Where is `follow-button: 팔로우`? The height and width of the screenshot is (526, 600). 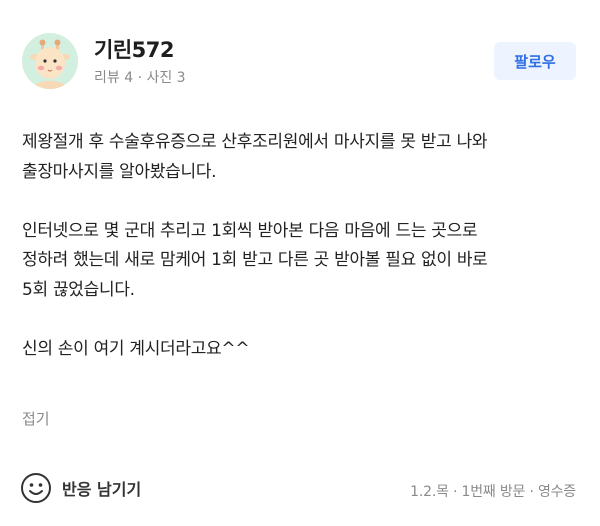 follow-button: 팔로우 is located at coordinates (535, 61).